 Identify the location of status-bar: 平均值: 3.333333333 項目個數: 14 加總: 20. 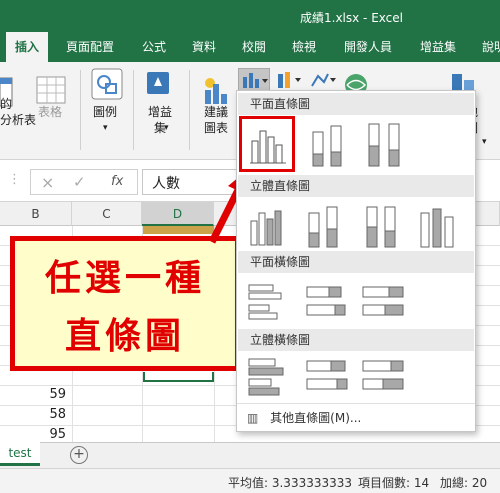
(250, 480).